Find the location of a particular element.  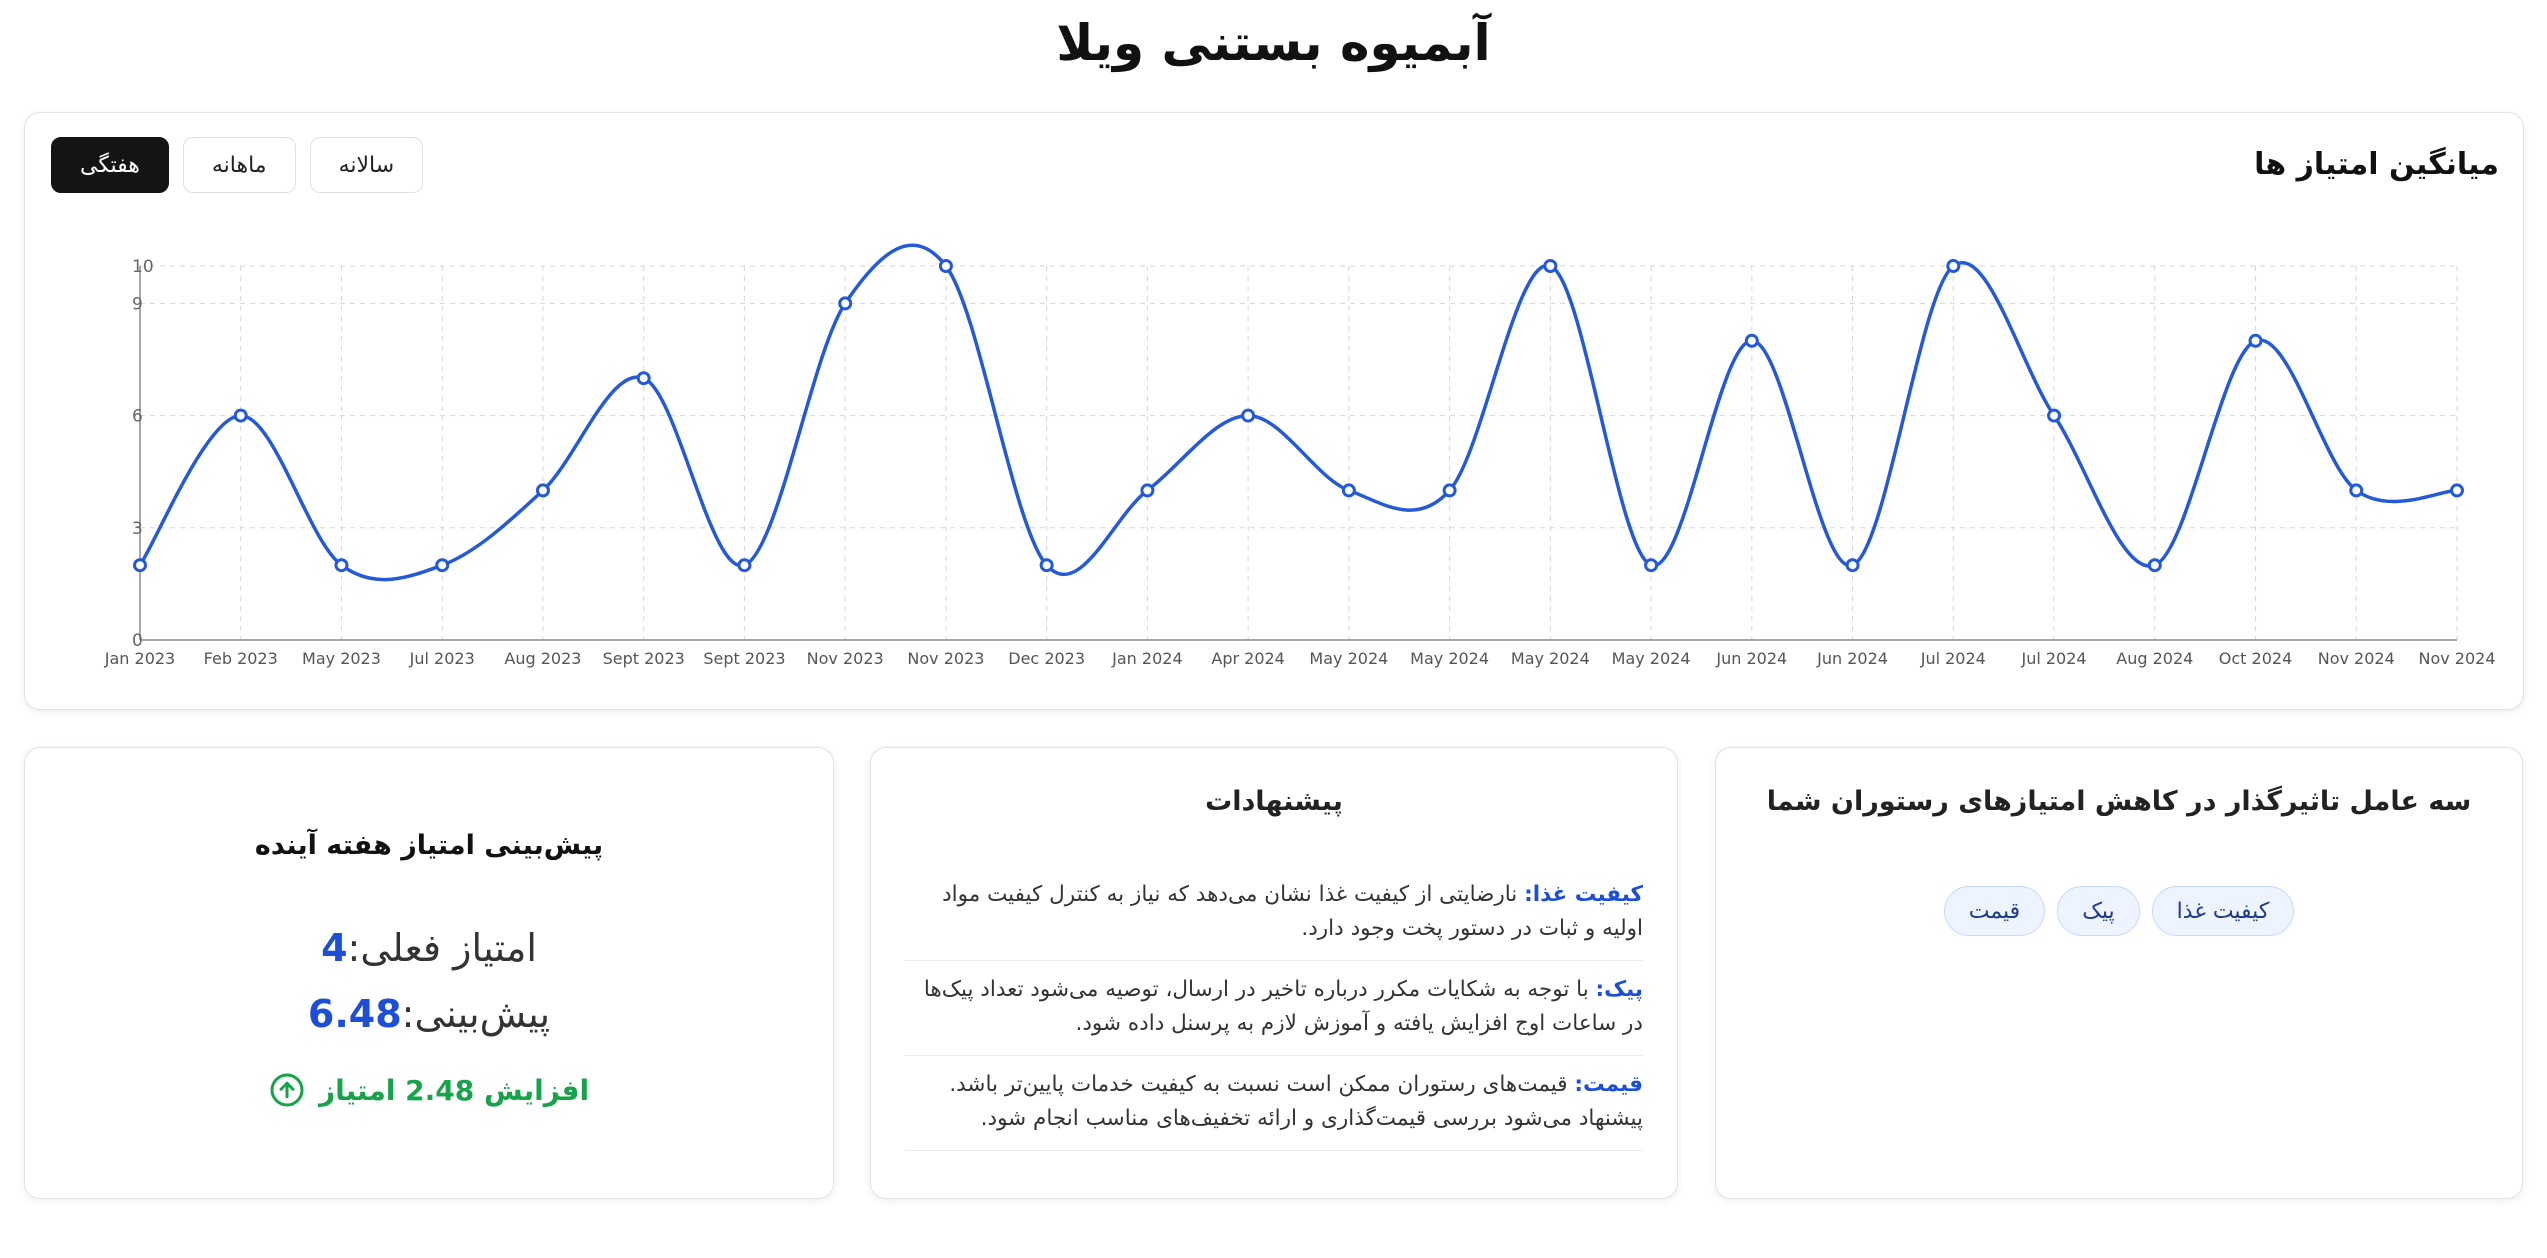

suggestion-key: قیمت: is located at coordinates (1608, 1084).